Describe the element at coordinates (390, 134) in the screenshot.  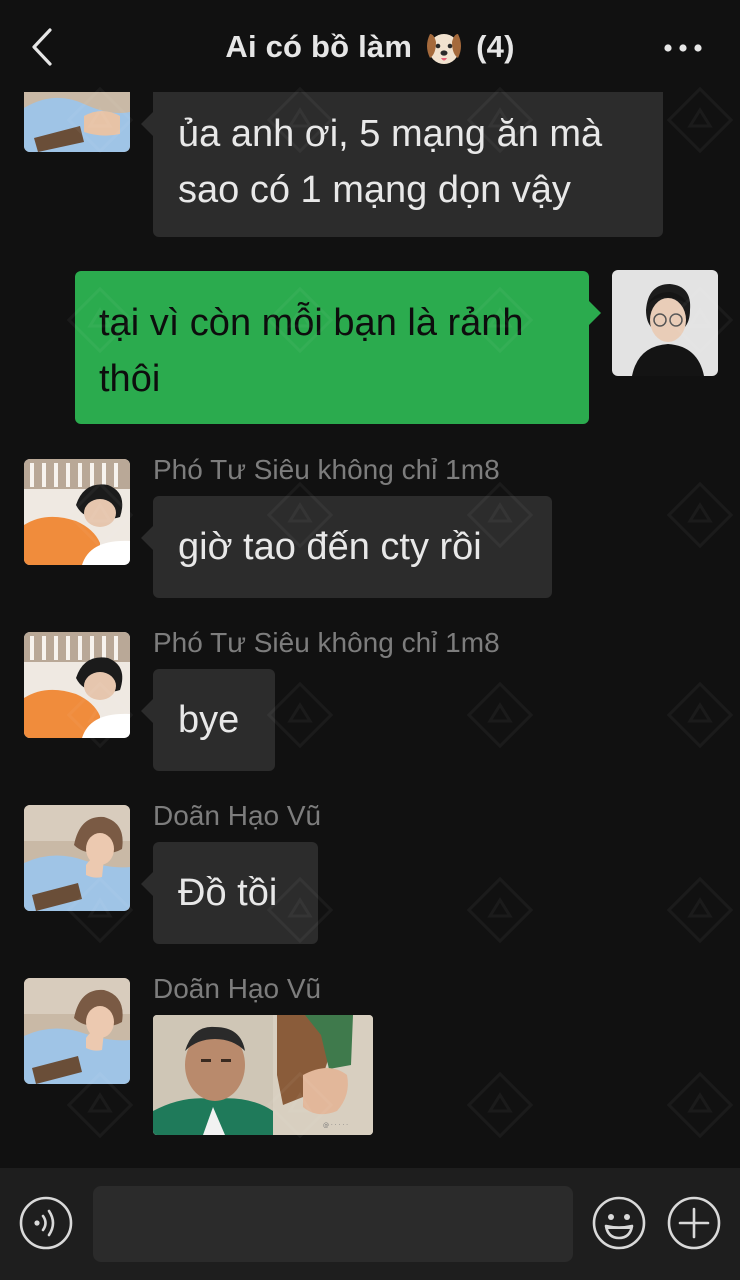
I see `message-text-line: ủa anh ơi, 5 mạng ăn mà` at that location.